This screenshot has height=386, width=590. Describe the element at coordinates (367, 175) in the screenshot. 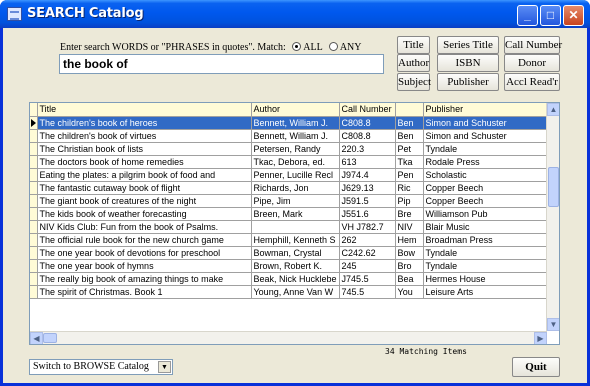

I see `cell-call-number: J974.4` at that location.